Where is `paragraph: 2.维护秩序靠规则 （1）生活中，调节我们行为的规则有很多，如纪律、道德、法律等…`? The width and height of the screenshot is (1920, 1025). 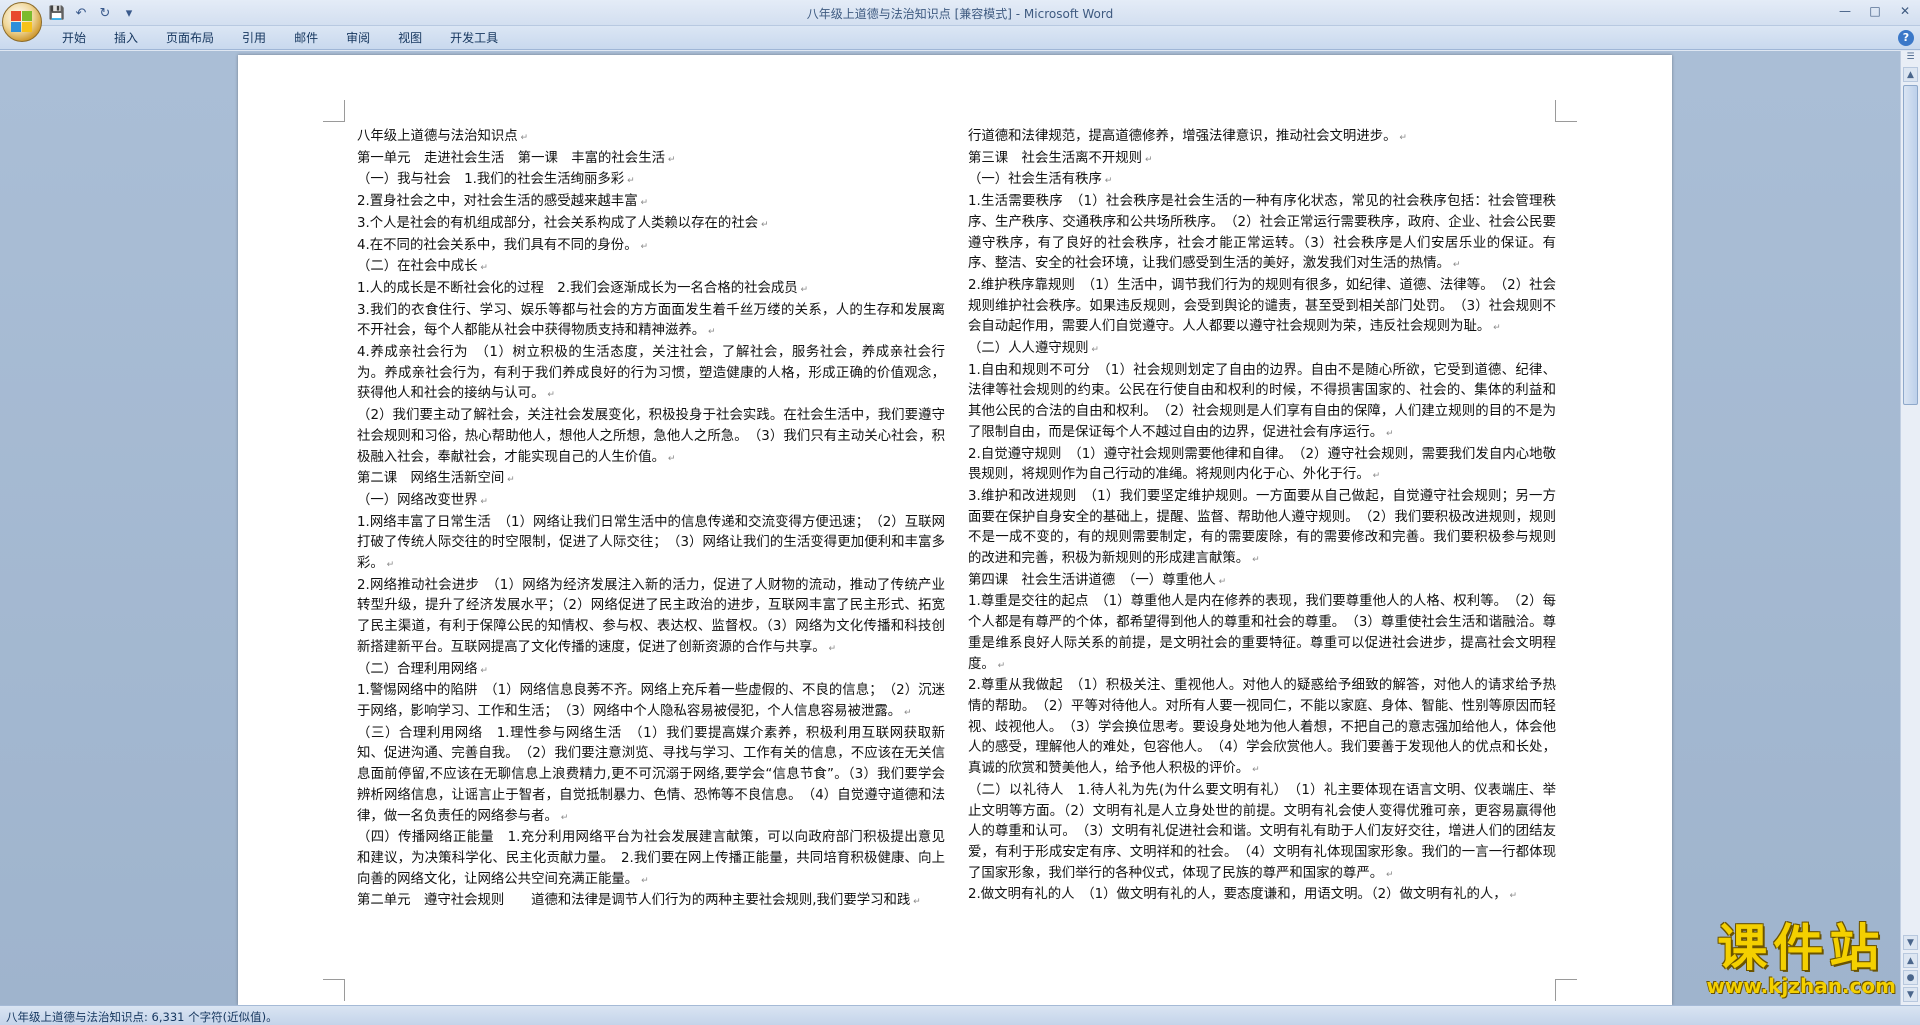 paragraph: 2.维护秩序靠规则 （1）生活中，调节我们行为的规则有很多，如纪律、道德、法律等… is located at coordinates (1262, 307).